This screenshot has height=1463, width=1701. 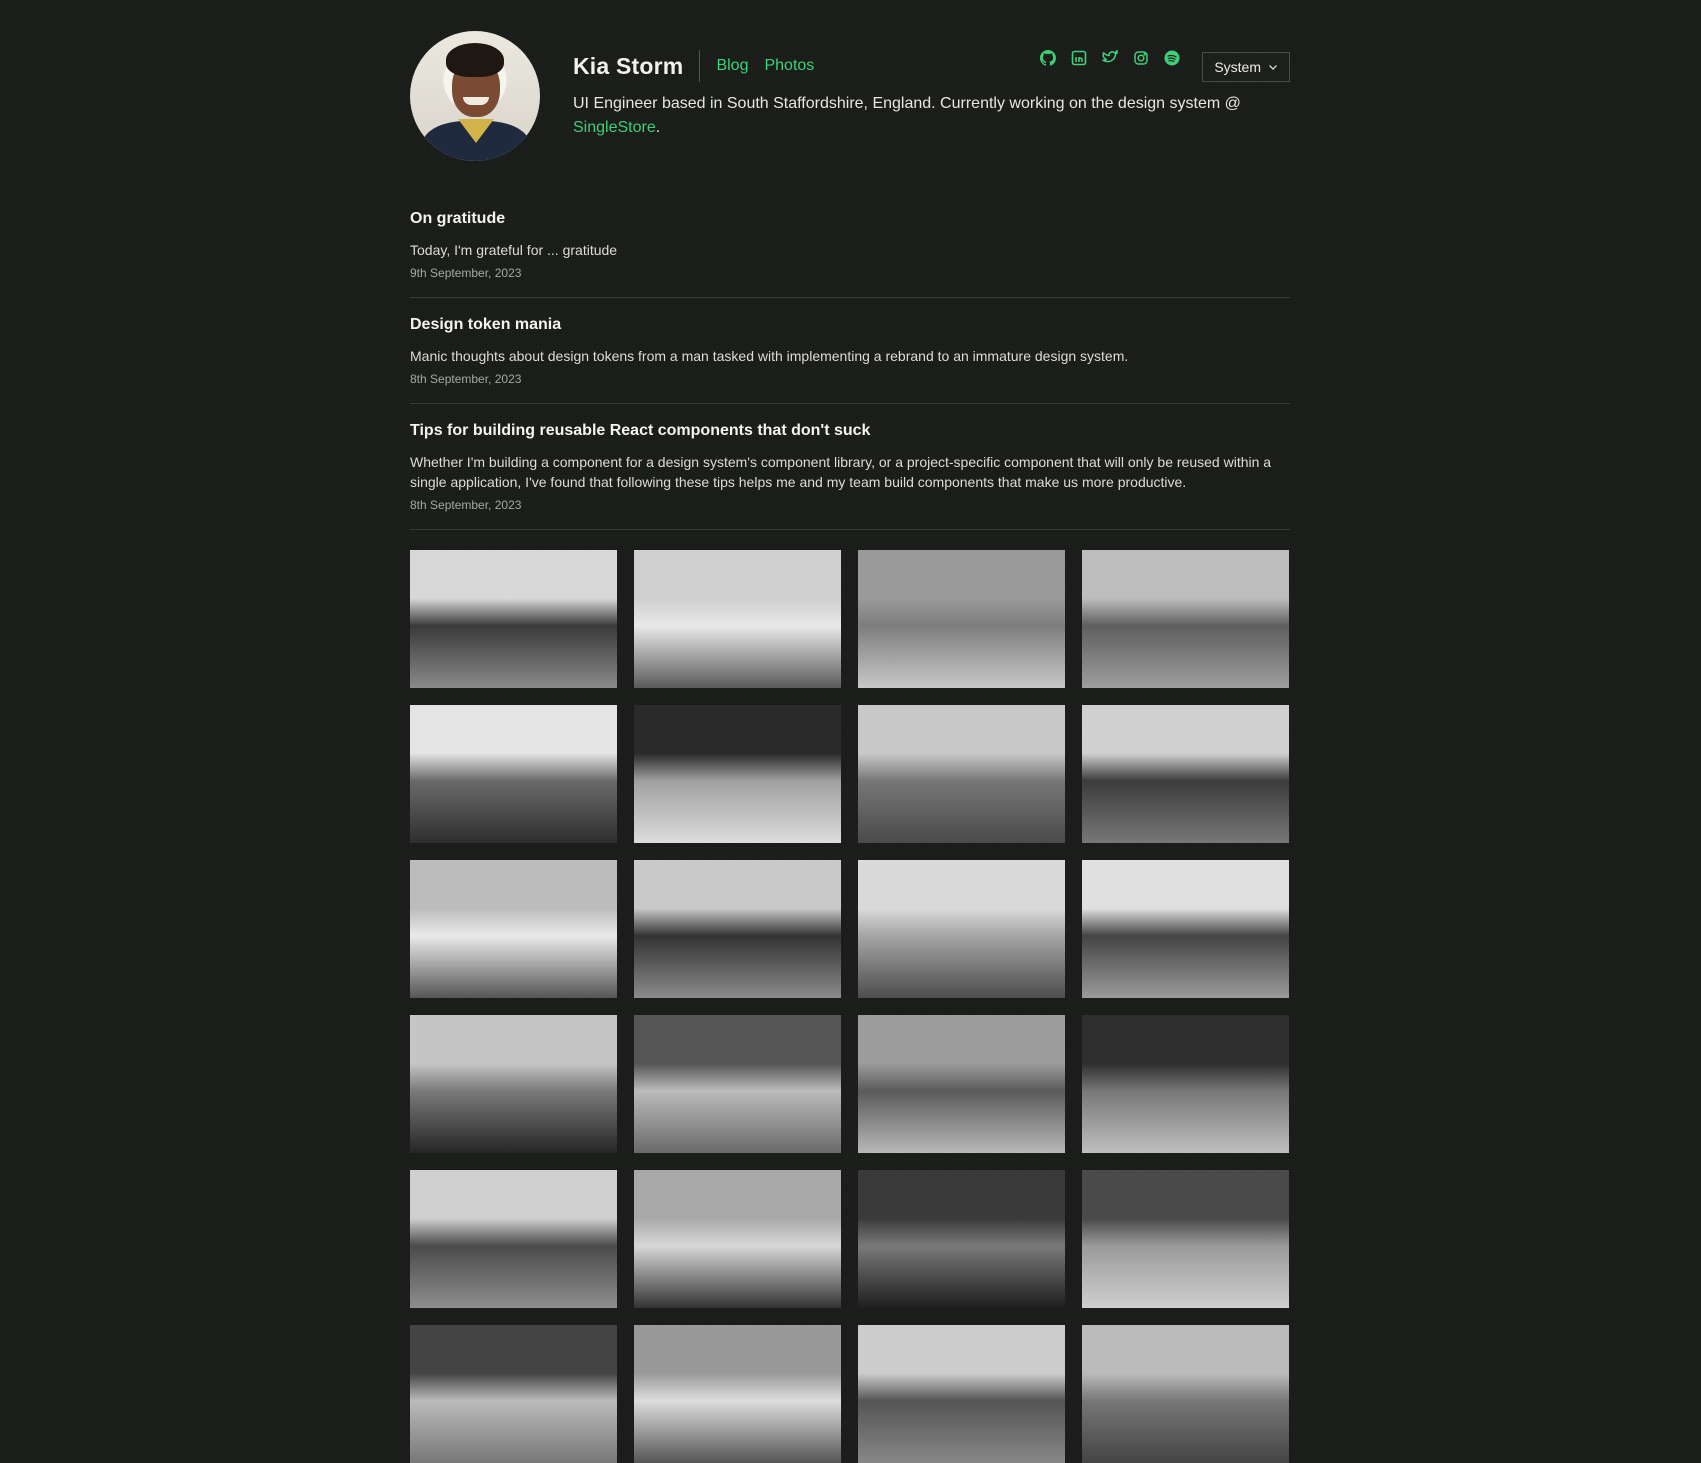 I want to click on company-link: SingleStore, so click(x=614, y=127).